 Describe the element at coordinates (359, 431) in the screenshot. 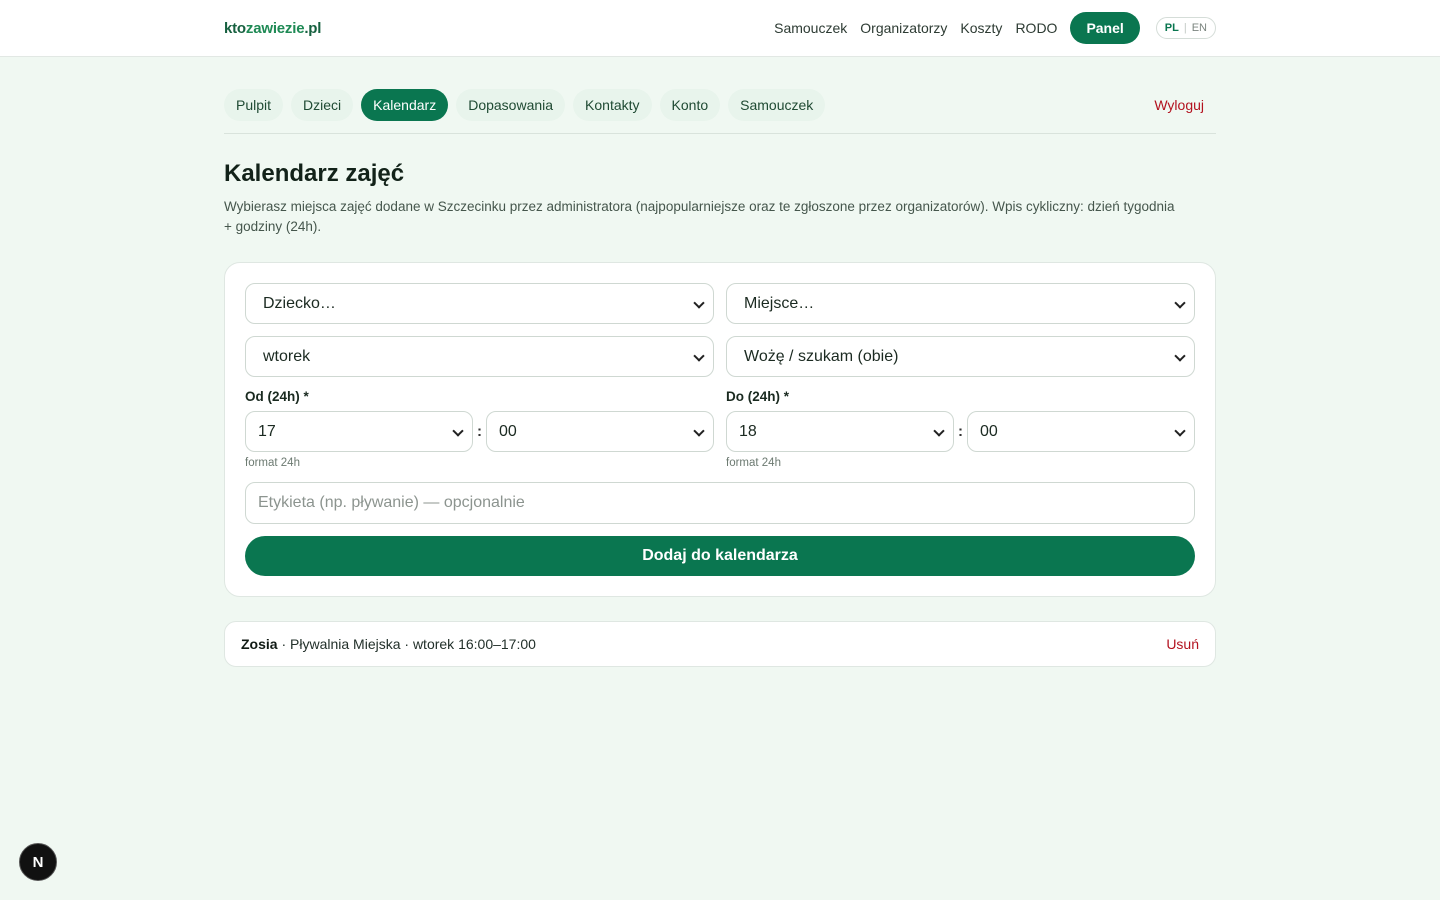

I see `from-hour-select: 17` at that location.